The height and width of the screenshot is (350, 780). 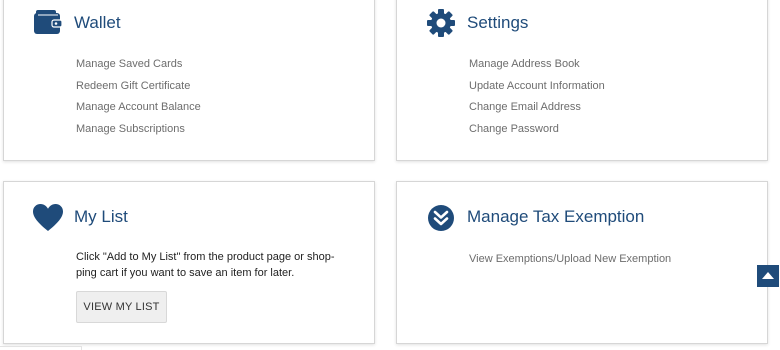 What do you see at coordinates (48, 218) in the screenshot?
I see `heart-icon` at bounding box center [48, 218].